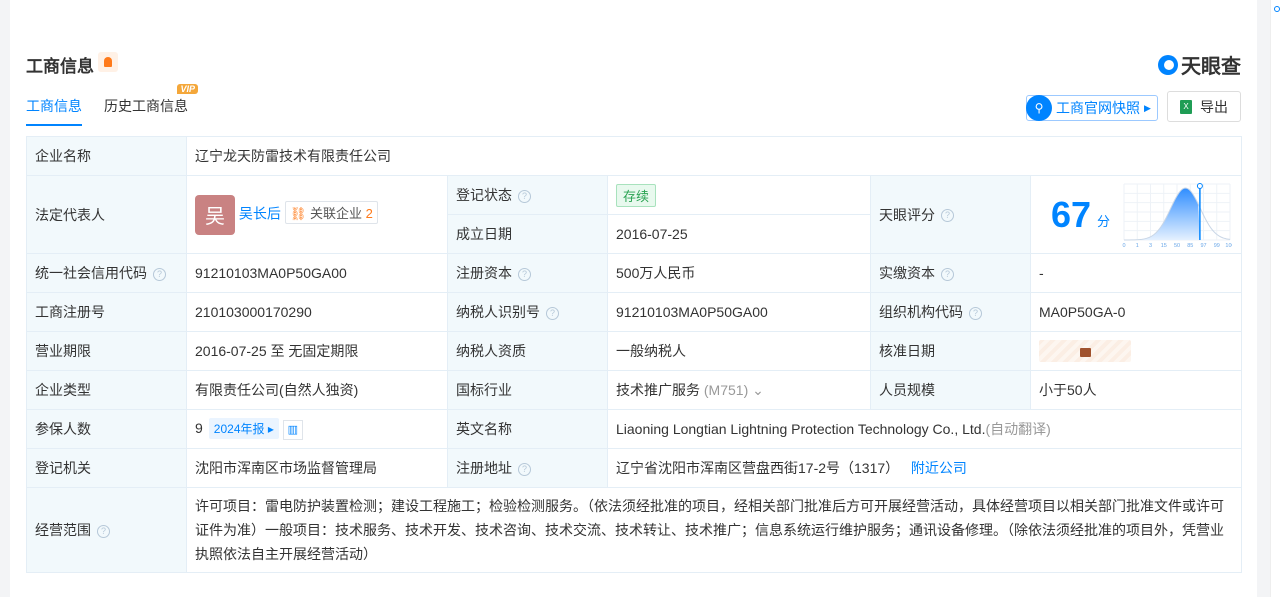 This screenshot has width=1285, height=597. What do you see at coordinates (239, 429) in the screenshot?
I see `report-label: 2024年报` at bounding box center [239, 429].